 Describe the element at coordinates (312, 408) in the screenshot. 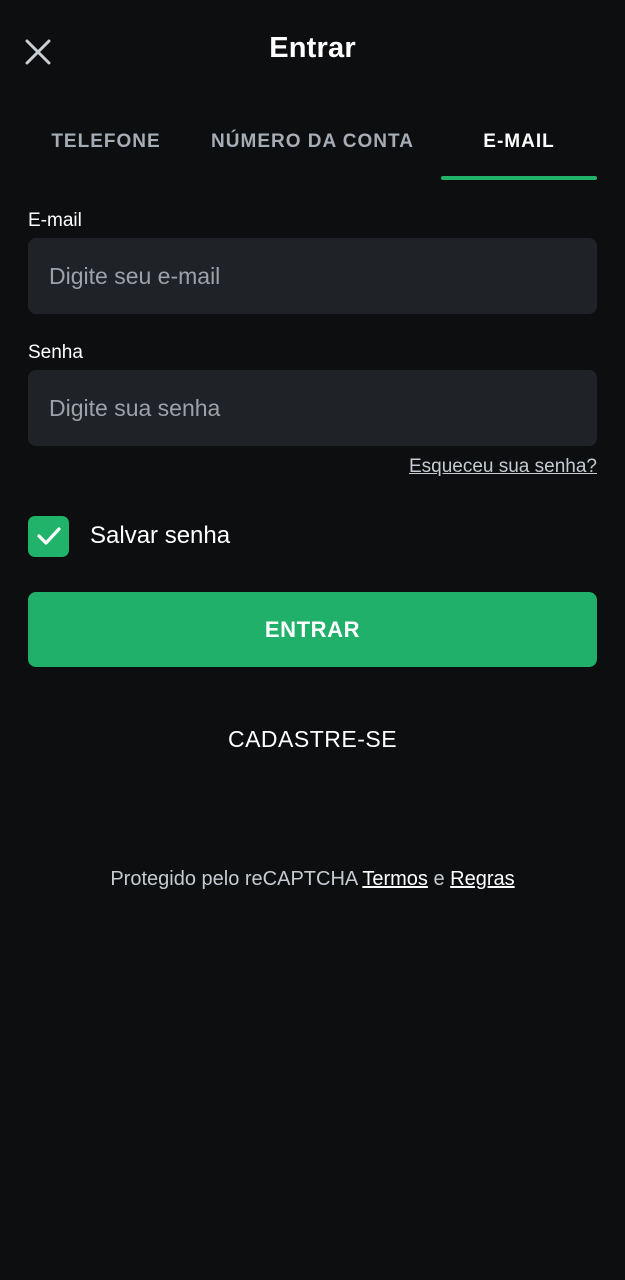

I see `password-field` at that location.